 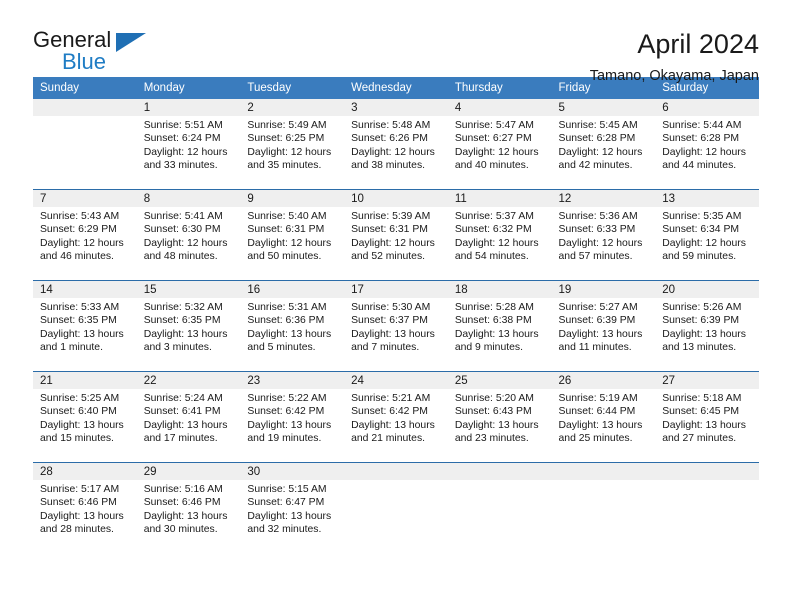 I want to click on sunset-text: Sunset: 6:25 PM, so click(x=286, y=139).